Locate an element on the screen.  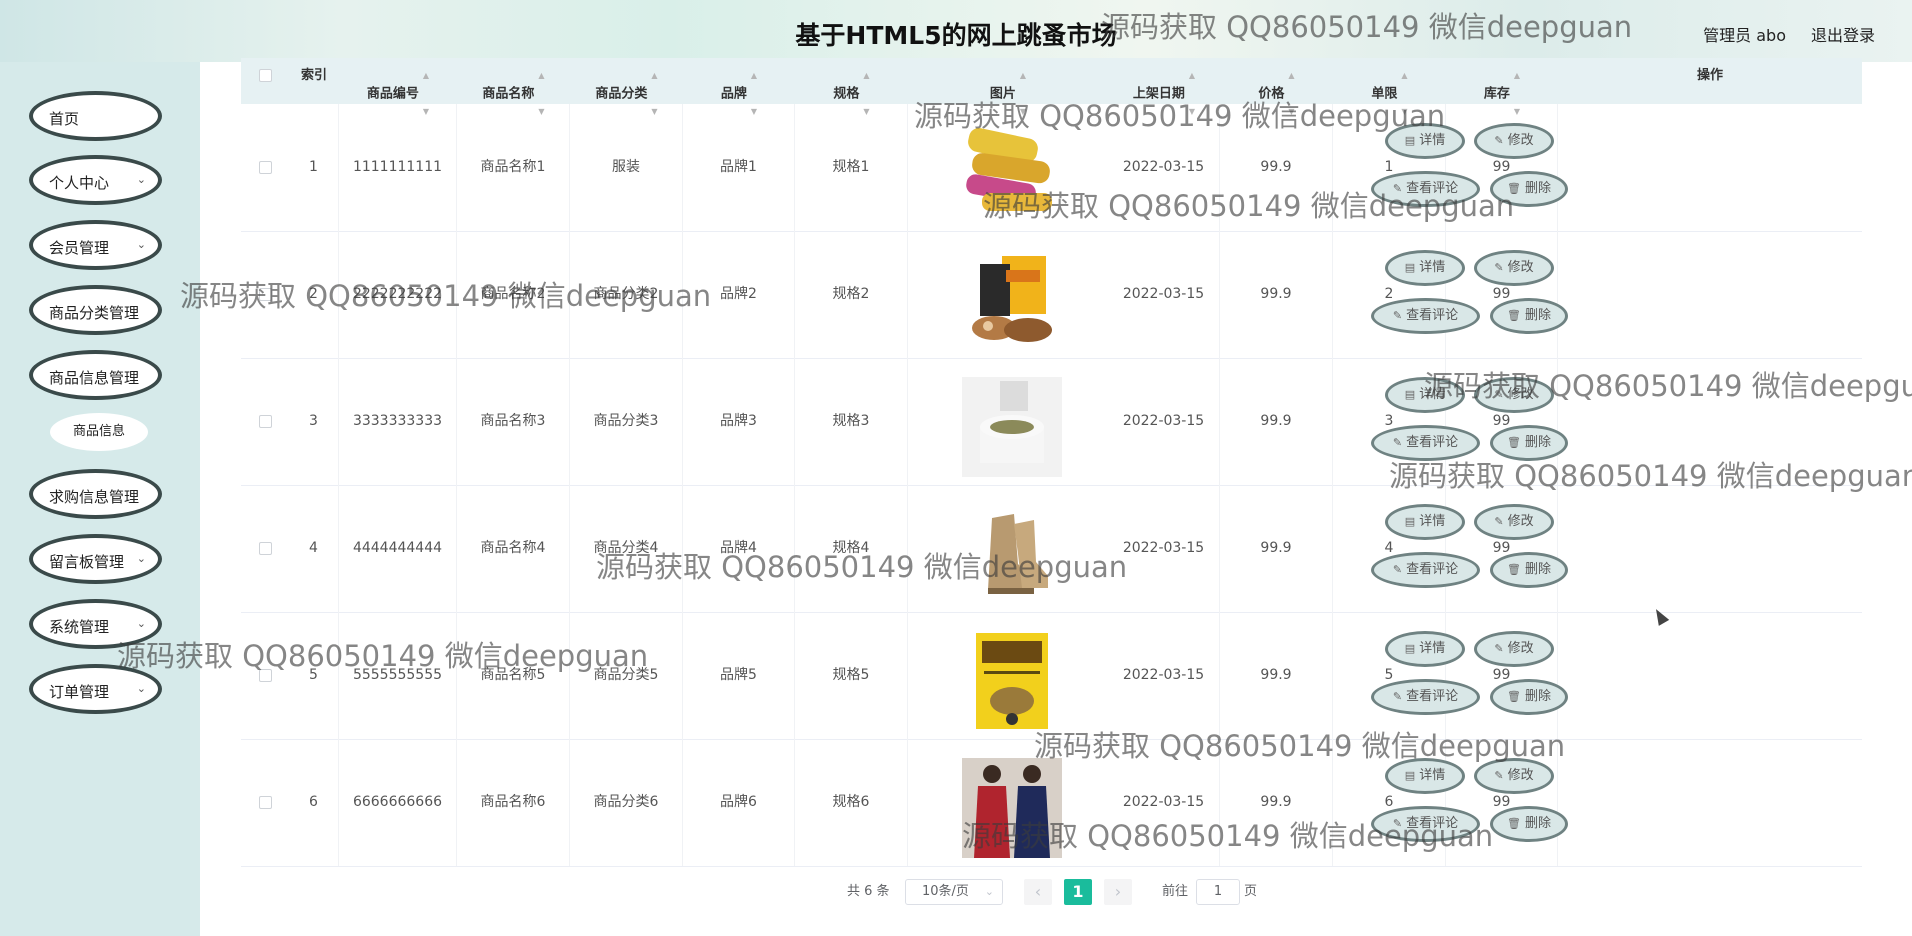
goto-page-input: 1 is located at coordinates (1218, 892).